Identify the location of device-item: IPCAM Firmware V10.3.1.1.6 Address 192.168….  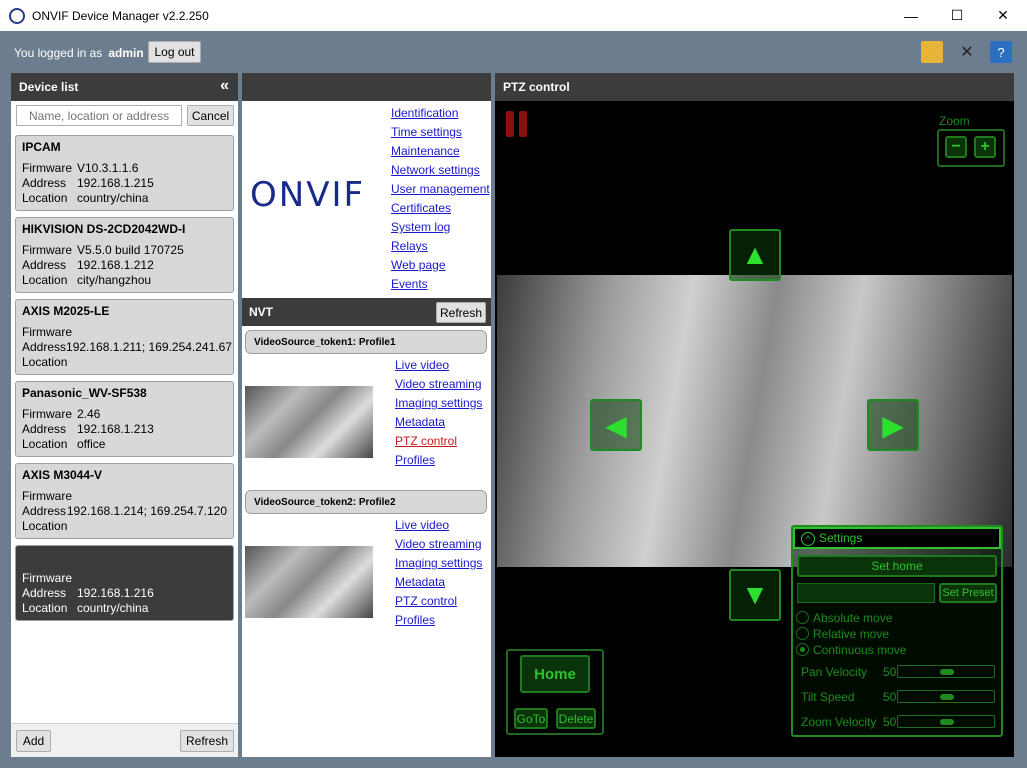
(124, 173).